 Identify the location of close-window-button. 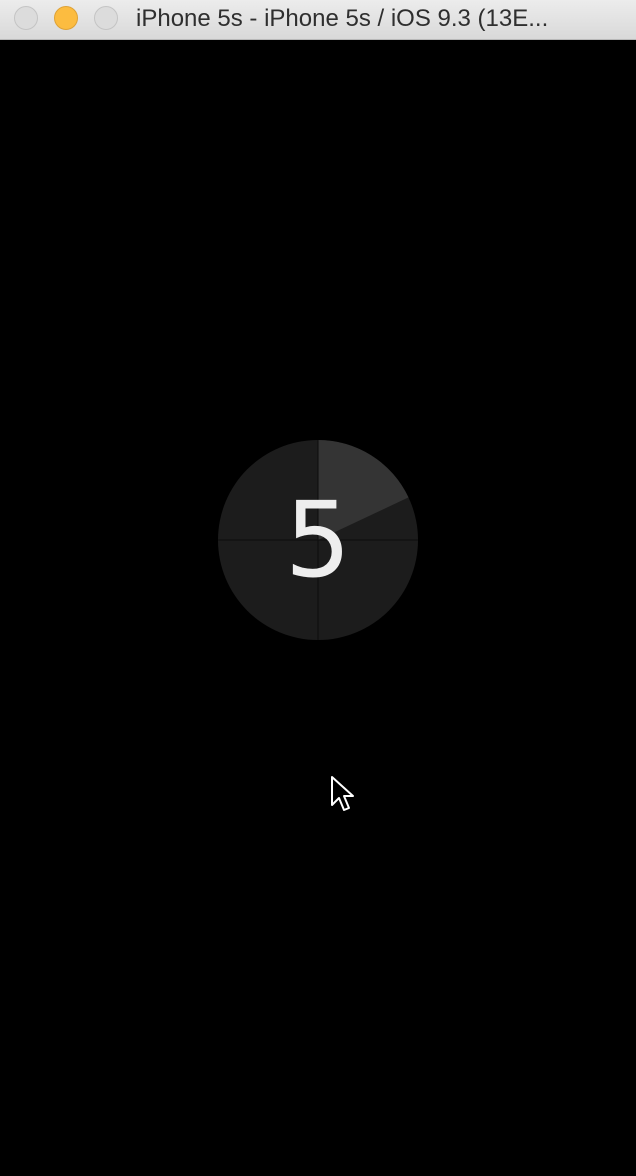
(26, 18).